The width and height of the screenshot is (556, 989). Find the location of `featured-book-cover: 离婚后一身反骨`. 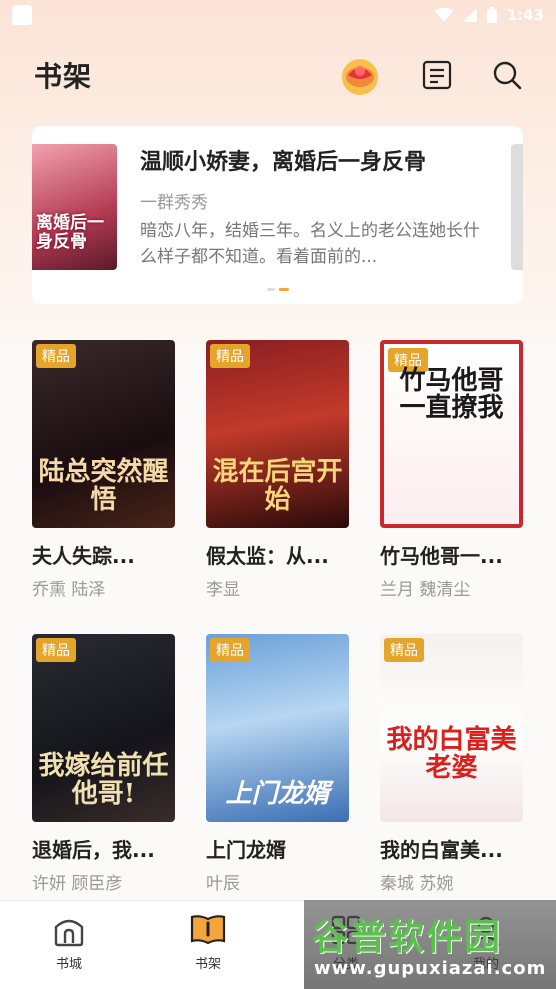

featured-book-cover: 离婚后一身反骨 is located at coordinates (74, 207).